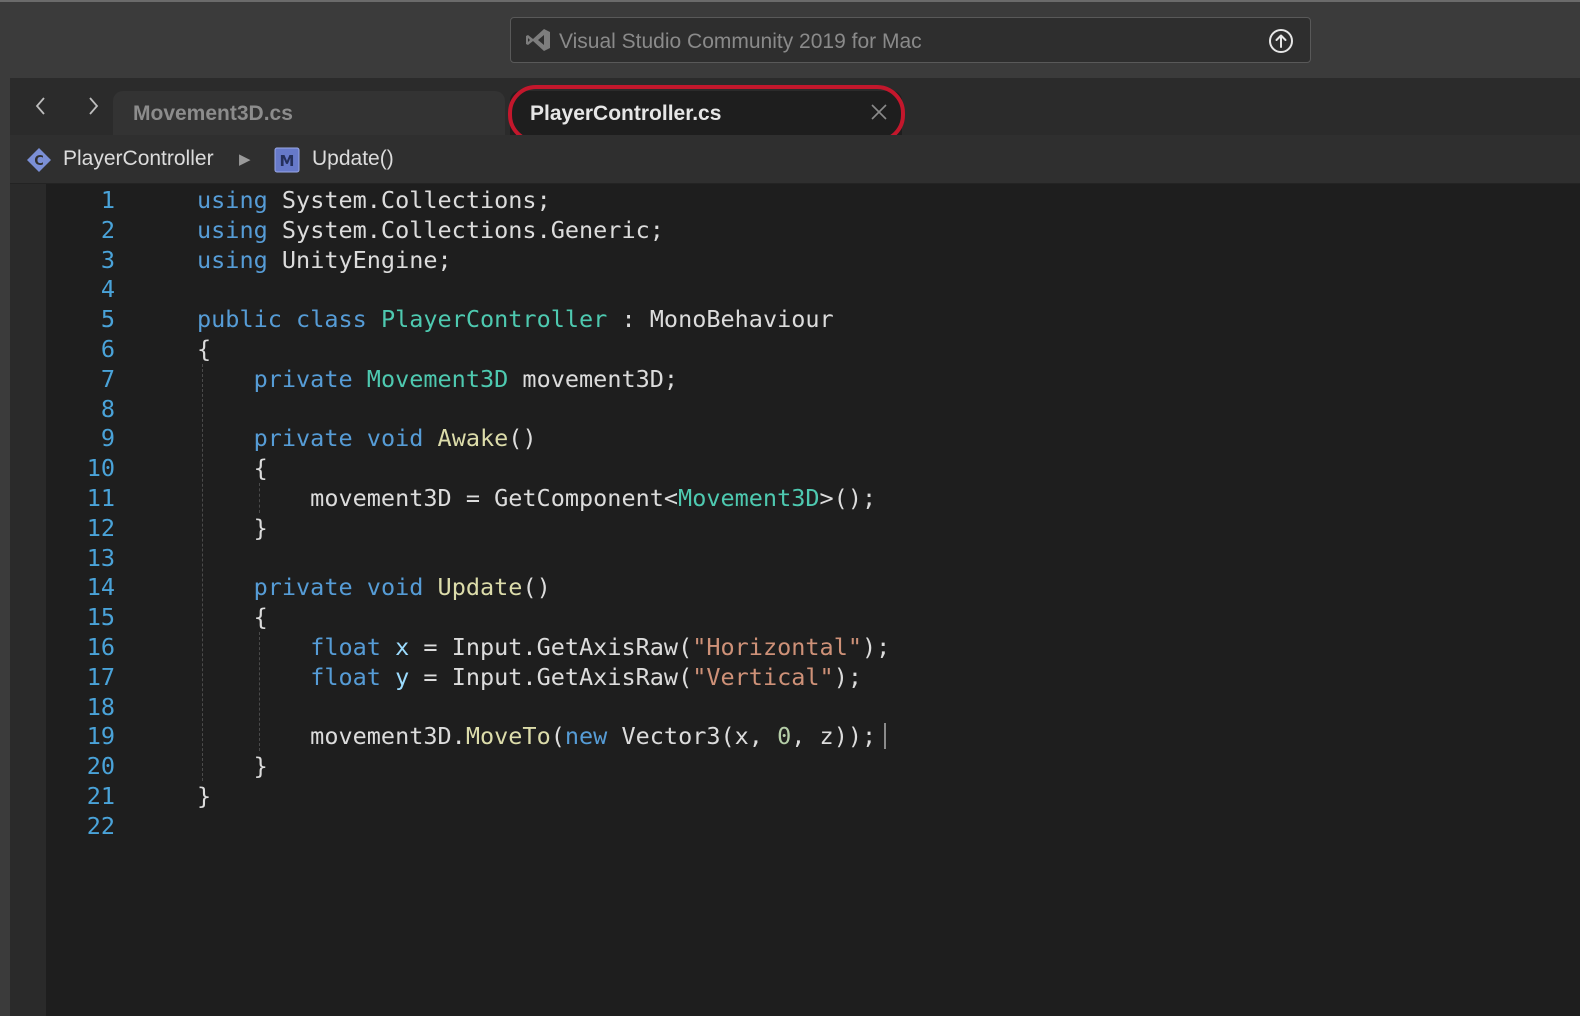 This screenshot has height=1016, width=1580. I want to click on line-number: 12, so click(100, 527).